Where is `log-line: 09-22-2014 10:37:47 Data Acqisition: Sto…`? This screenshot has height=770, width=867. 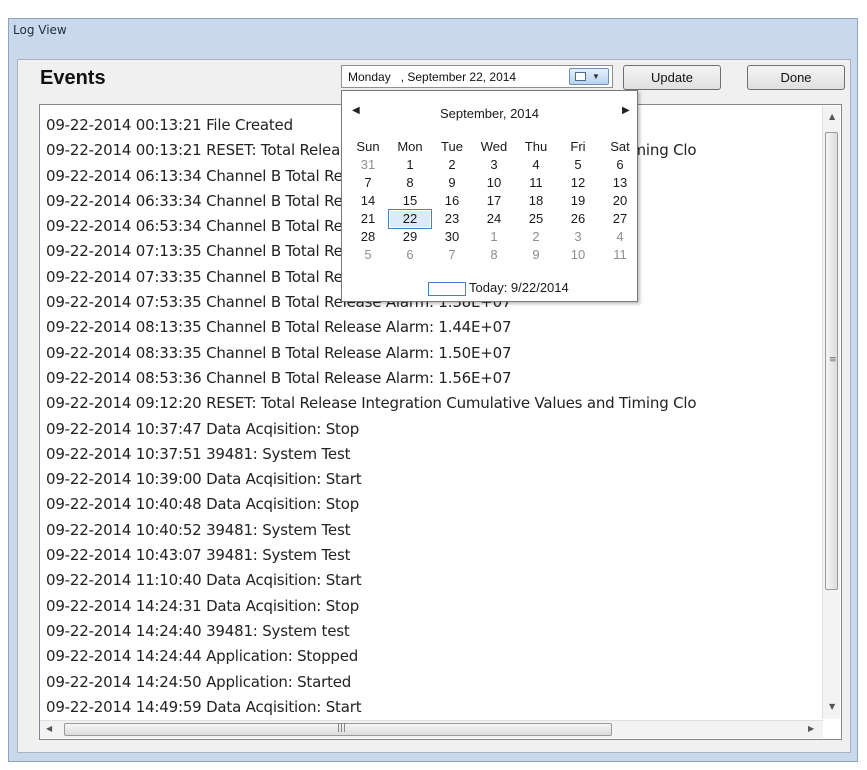 log-line: 09-22-2014 10:37:47 Data Acqisition: Sto… is located at coordinates (203, 428).